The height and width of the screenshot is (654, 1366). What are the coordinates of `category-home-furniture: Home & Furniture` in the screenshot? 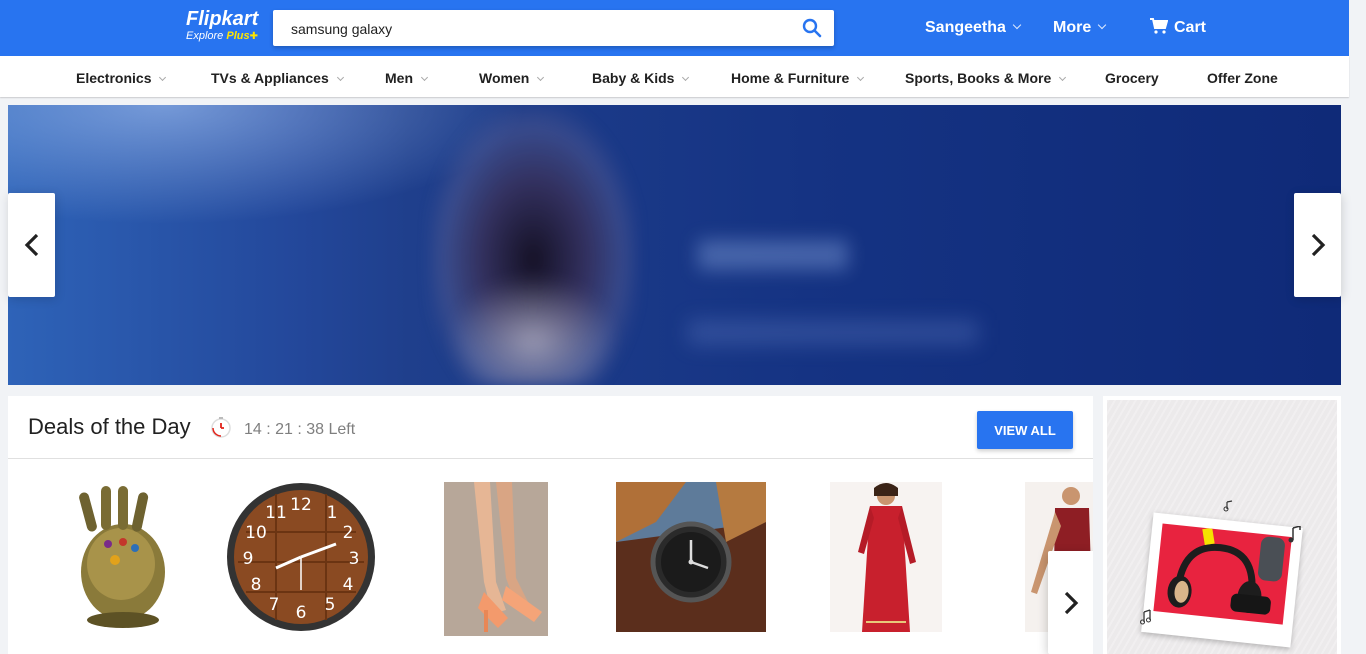 It's located at (798, 78).